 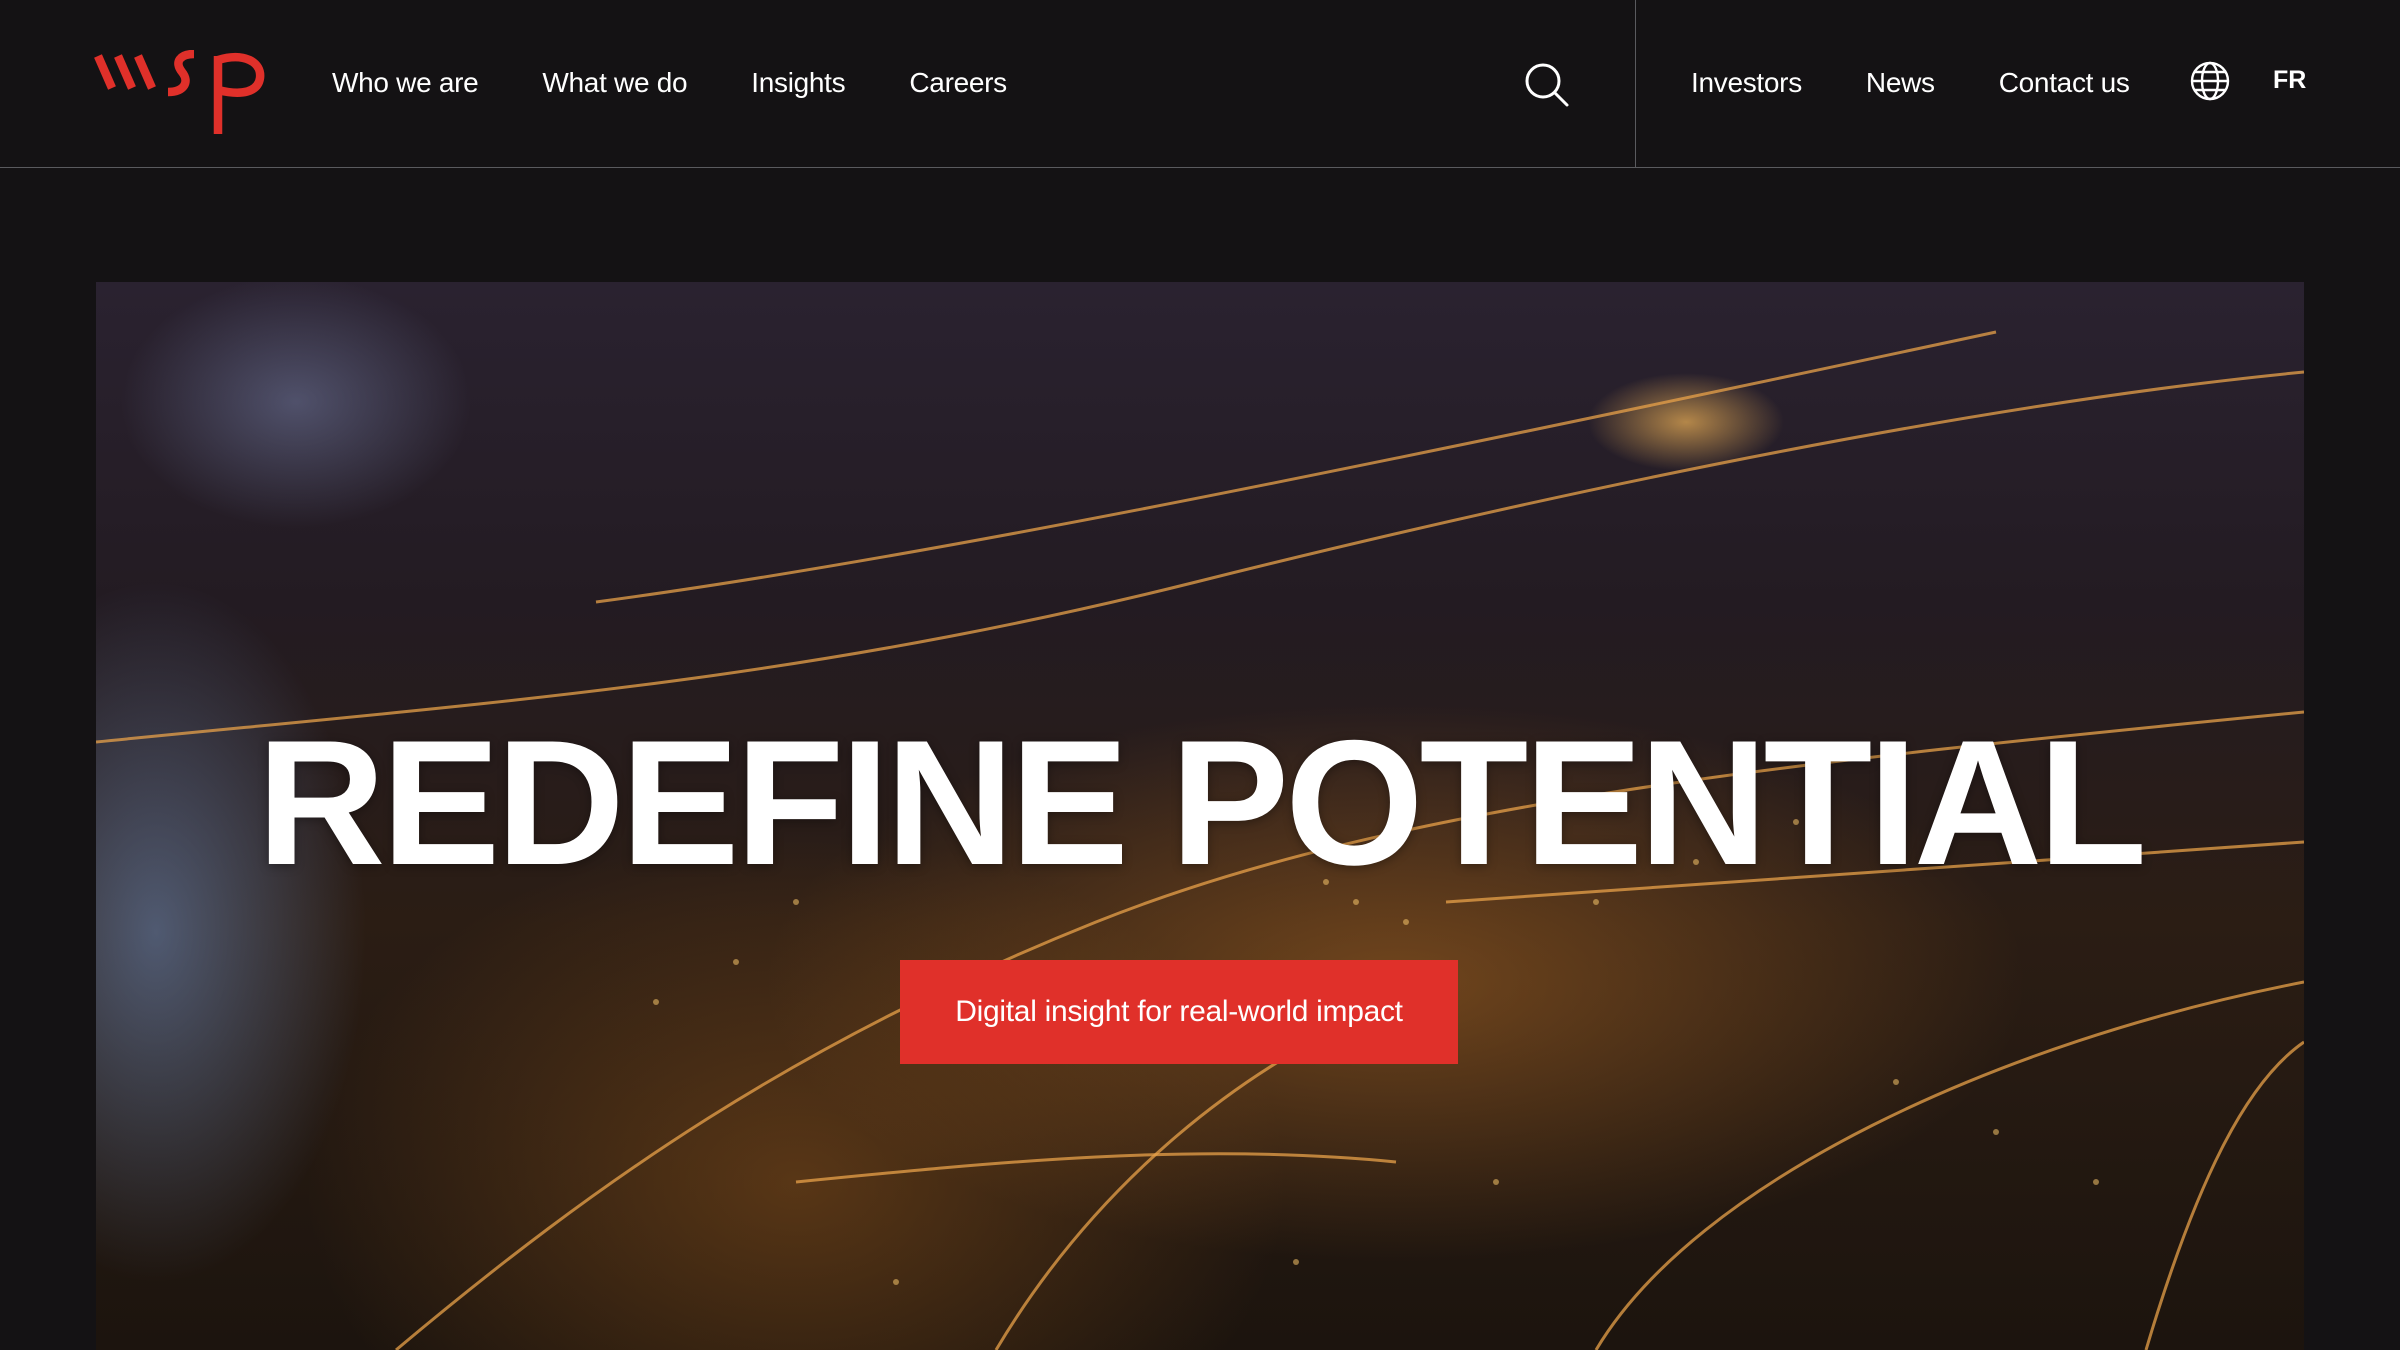 What do you see at coordinates (958, 83) in the screenshot?
I see `nav-careers: Careers` at bounding box center [958, 83].